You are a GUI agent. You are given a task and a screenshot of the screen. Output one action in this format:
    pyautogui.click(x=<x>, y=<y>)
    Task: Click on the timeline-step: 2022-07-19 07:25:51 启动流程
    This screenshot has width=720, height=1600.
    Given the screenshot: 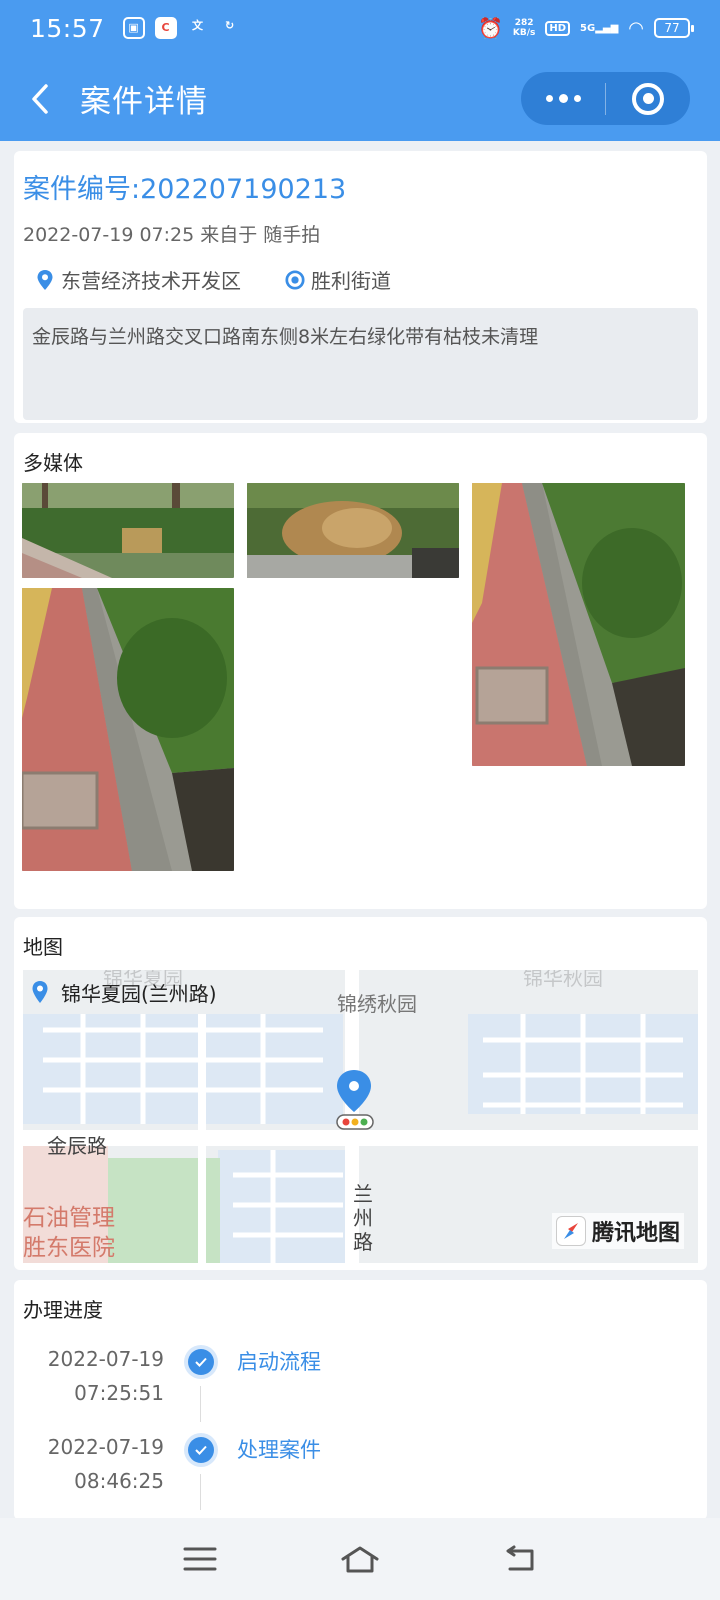 What is the action you would take?
    pyautogui.click(x=360, y=1386)
    